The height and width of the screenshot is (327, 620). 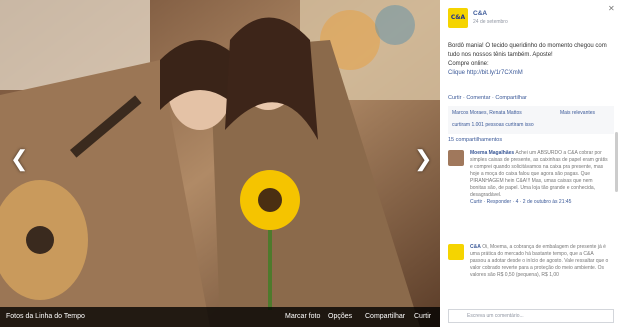 What do you see at coordinates (302, 316) in the screenshot?
I see `tag-photo-button: Marcar foto` at bounding box center [302, 316].